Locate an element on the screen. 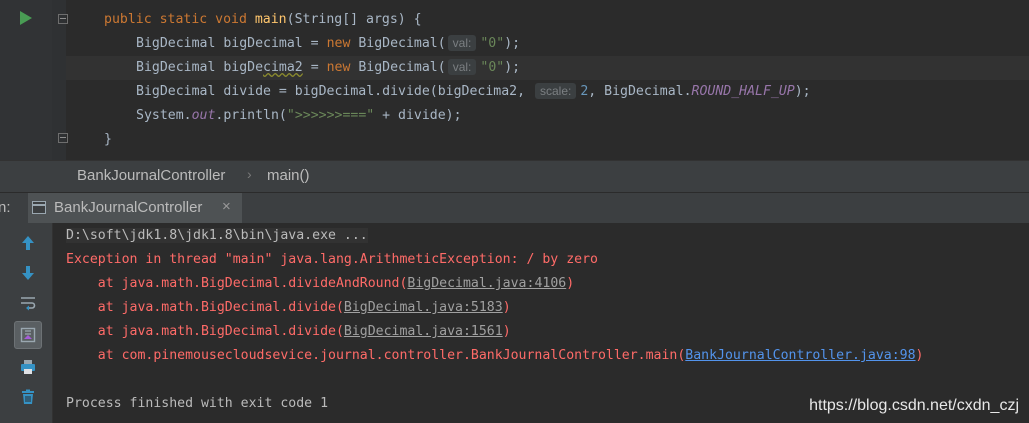 The height and width of the screenshot is (423, 1029). trash-icon is located at coordinates (28, 397).